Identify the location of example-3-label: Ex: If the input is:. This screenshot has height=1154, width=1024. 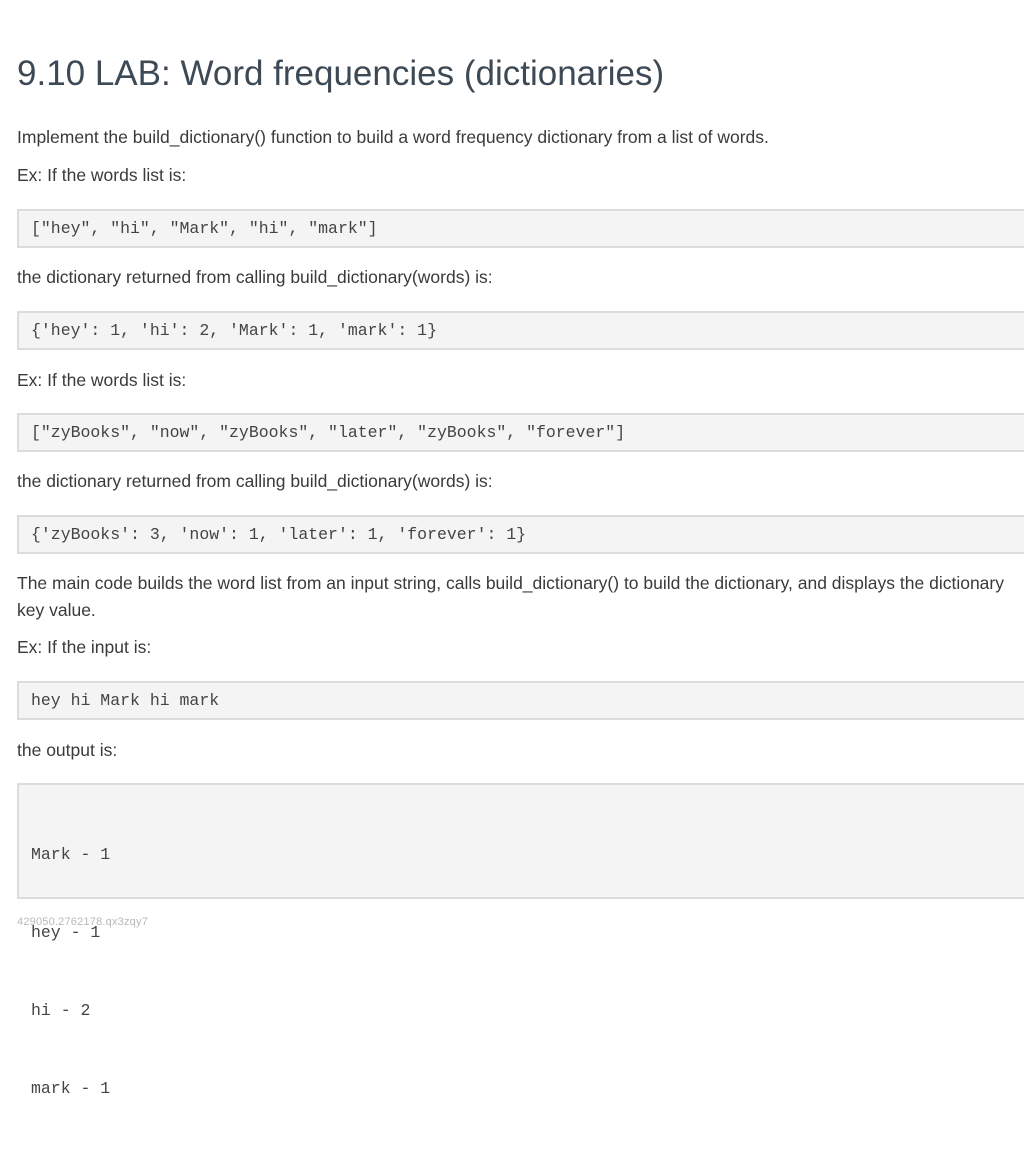
(84, 647).